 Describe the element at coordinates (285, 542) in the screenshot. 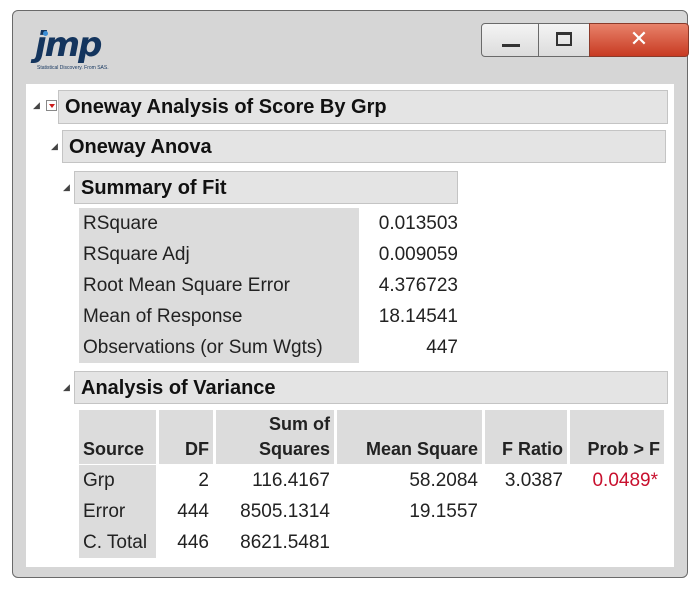

I see `row-ss: 8621.5481` at that location.